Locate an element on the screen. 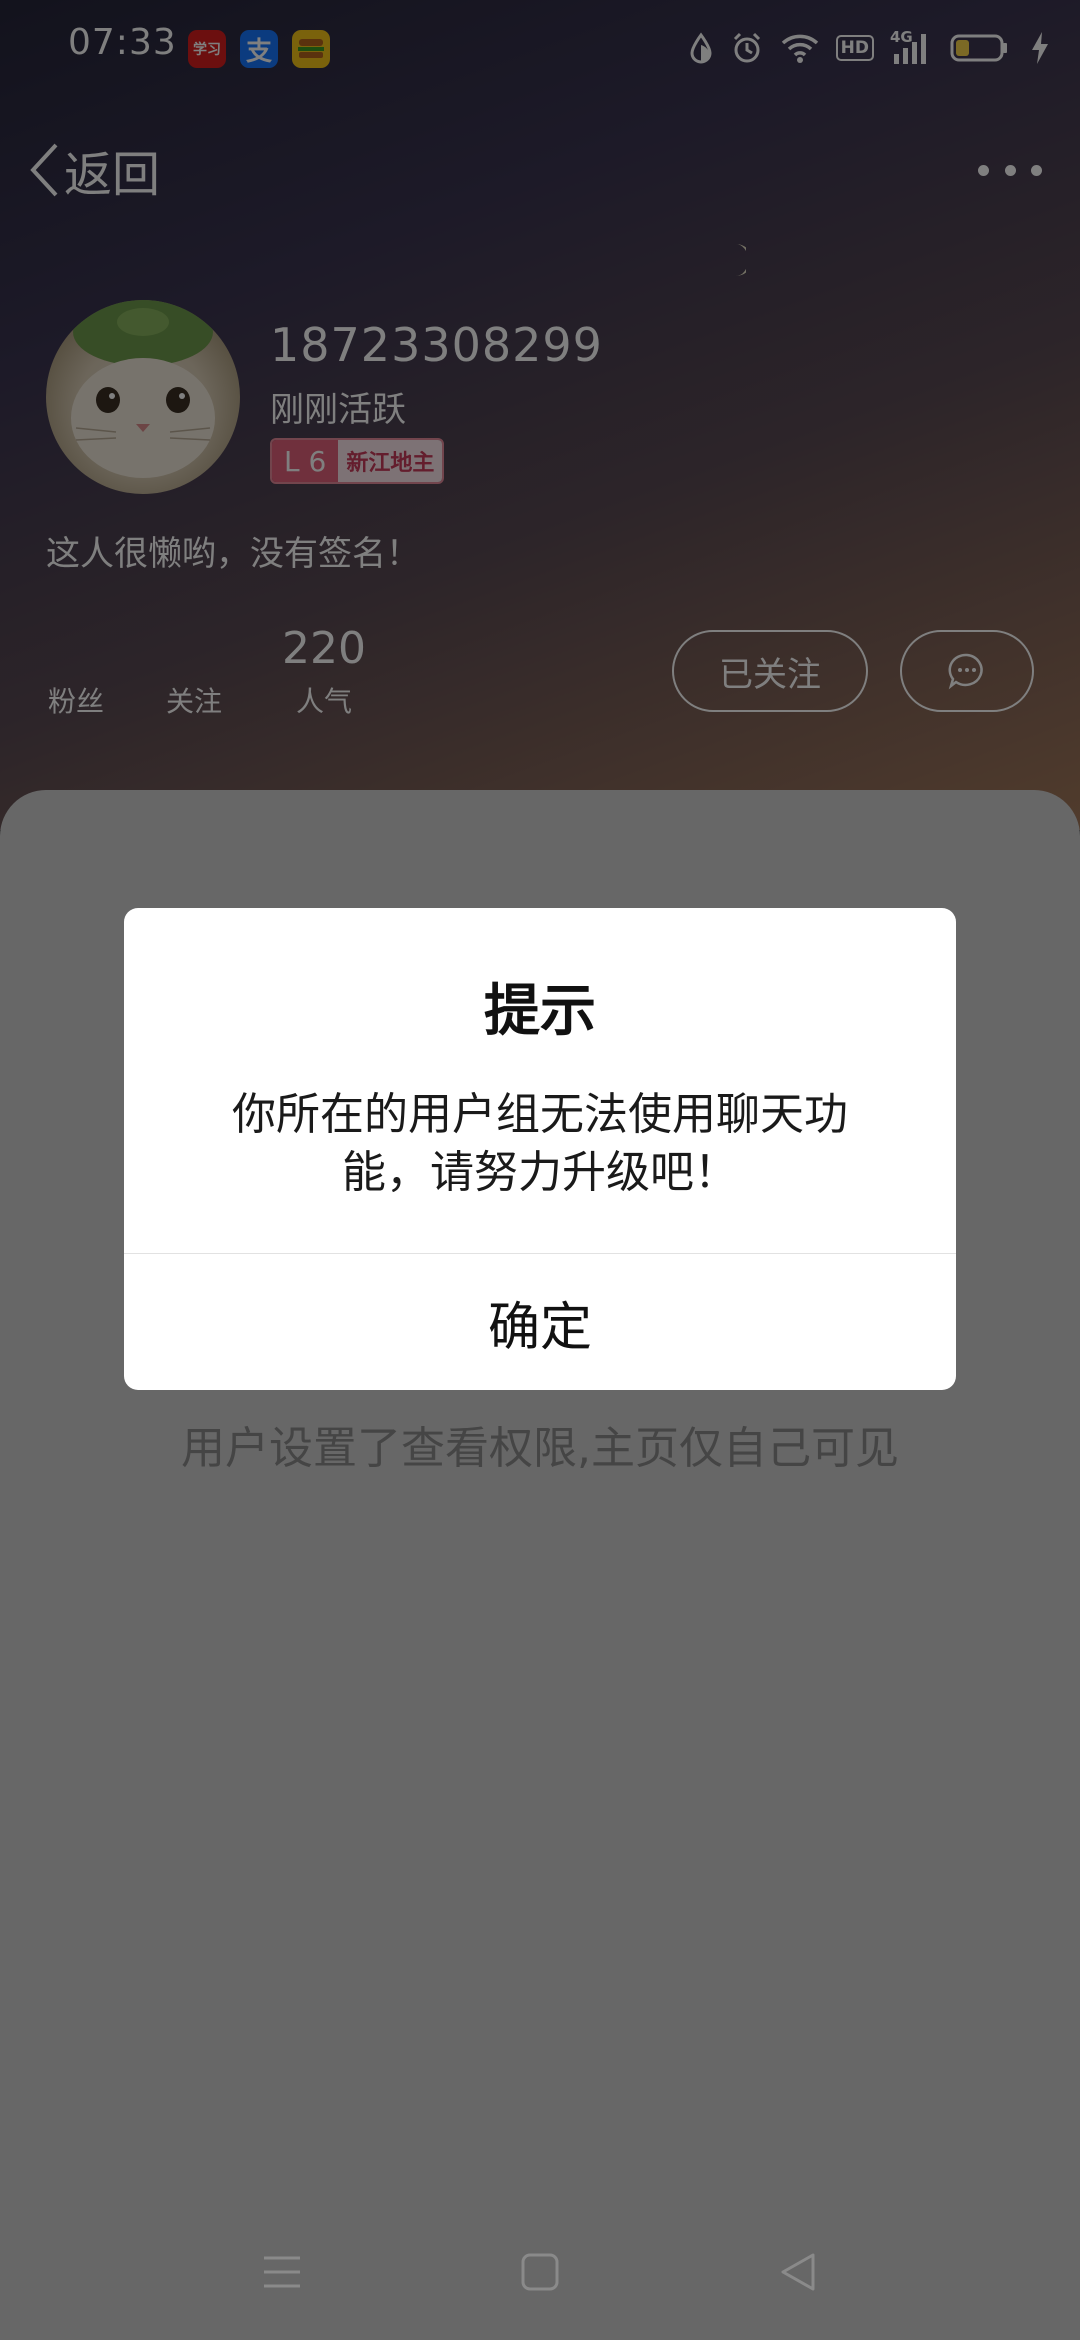  menu-icon is located at coordinates (282, 2272).